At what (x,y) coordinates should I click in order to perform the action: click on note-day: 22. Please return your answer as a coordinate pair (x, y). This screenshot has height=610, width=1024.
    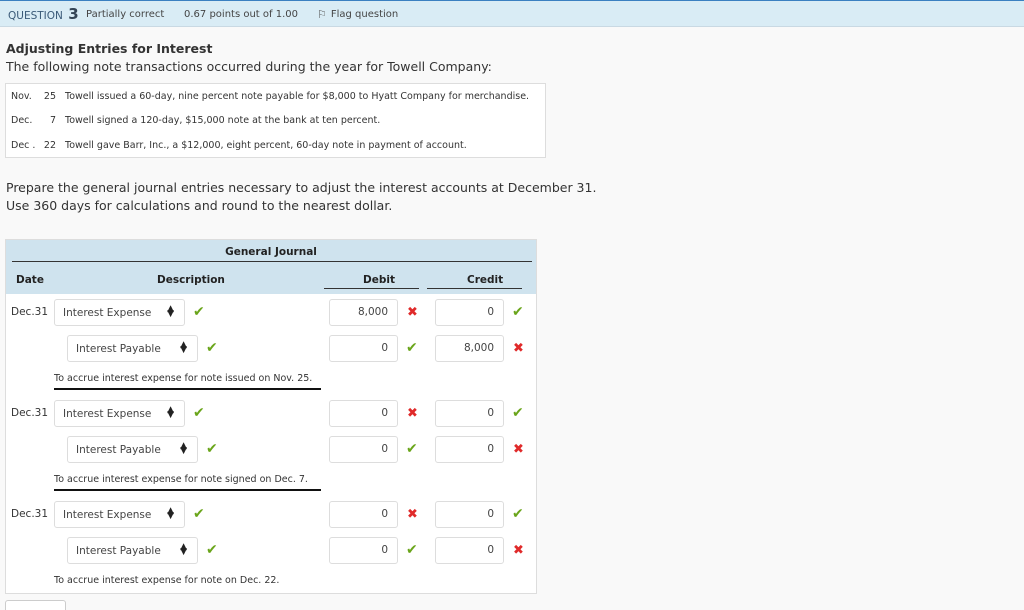
    Looking at the image, I should click on (49, 145).